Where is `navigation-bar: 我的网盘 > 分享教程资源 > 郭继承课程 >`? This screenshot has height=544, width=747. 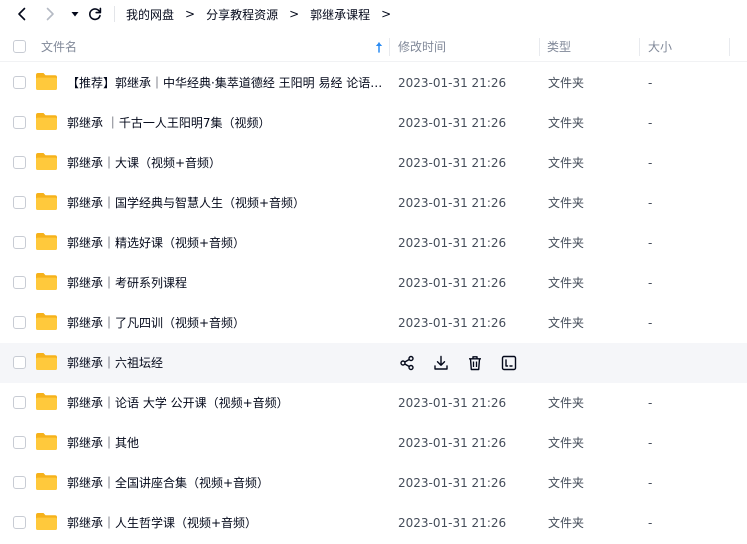 navigation-bar: 我的网盘 > 分享教程资源 > 郭继承课程 > is located at coordinates (373, 14).